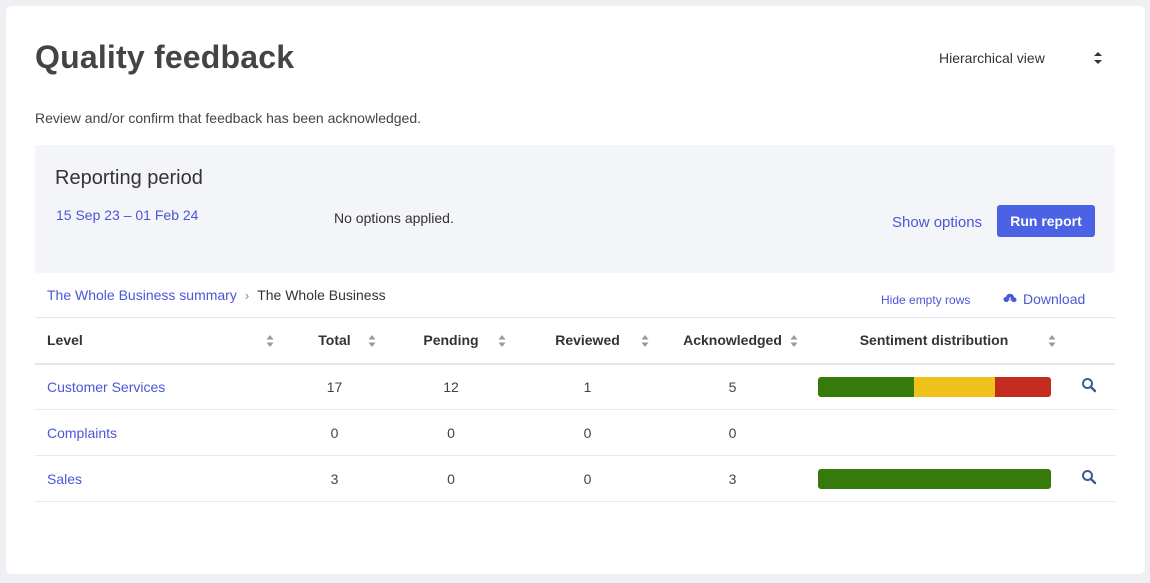 Image resolution: width=1150 pixels, height=583 pixels. What do you see at coordinates (992, 58) in the screenshot?
I see `view-select-value: Hierarchical view` at bounding box center [992, 58].